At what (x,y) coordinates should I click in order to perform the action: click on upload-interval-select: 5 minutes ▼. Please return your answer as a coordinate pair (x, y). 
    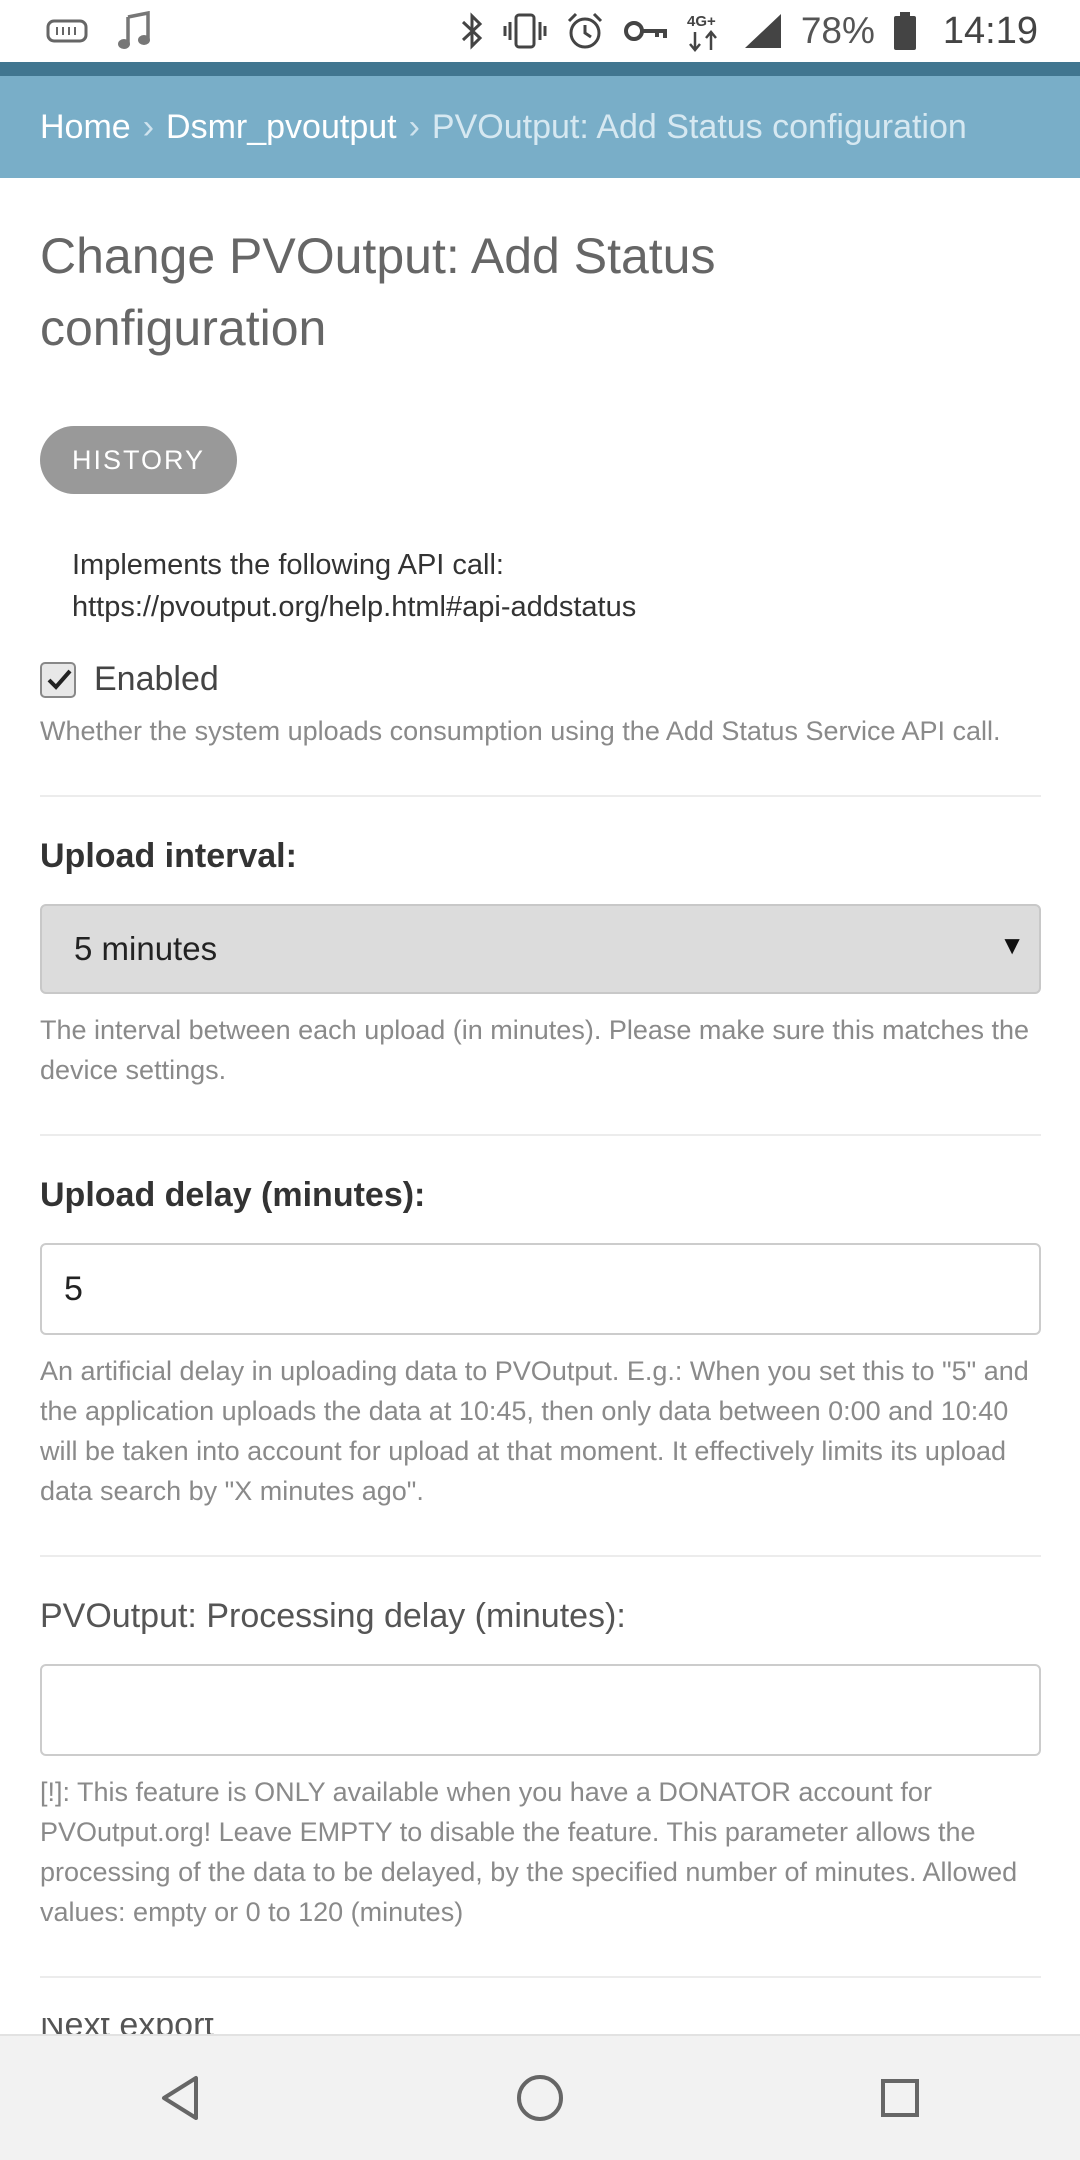
    Looking at the image, I should click on (540, 949).